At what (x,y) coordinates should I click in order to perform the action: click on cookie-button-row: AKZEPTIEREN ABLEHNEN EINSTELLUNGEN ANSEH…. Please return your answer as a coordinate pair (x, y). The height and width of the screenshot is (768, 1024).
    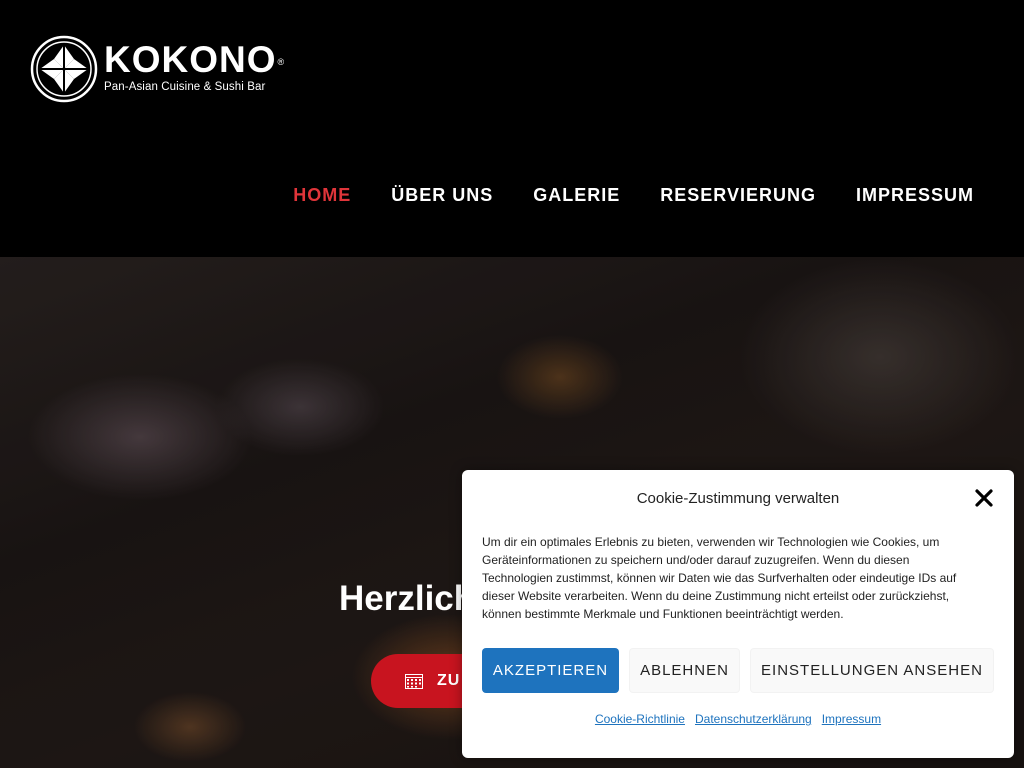
    Looking at the image, I should click on (738, 670).